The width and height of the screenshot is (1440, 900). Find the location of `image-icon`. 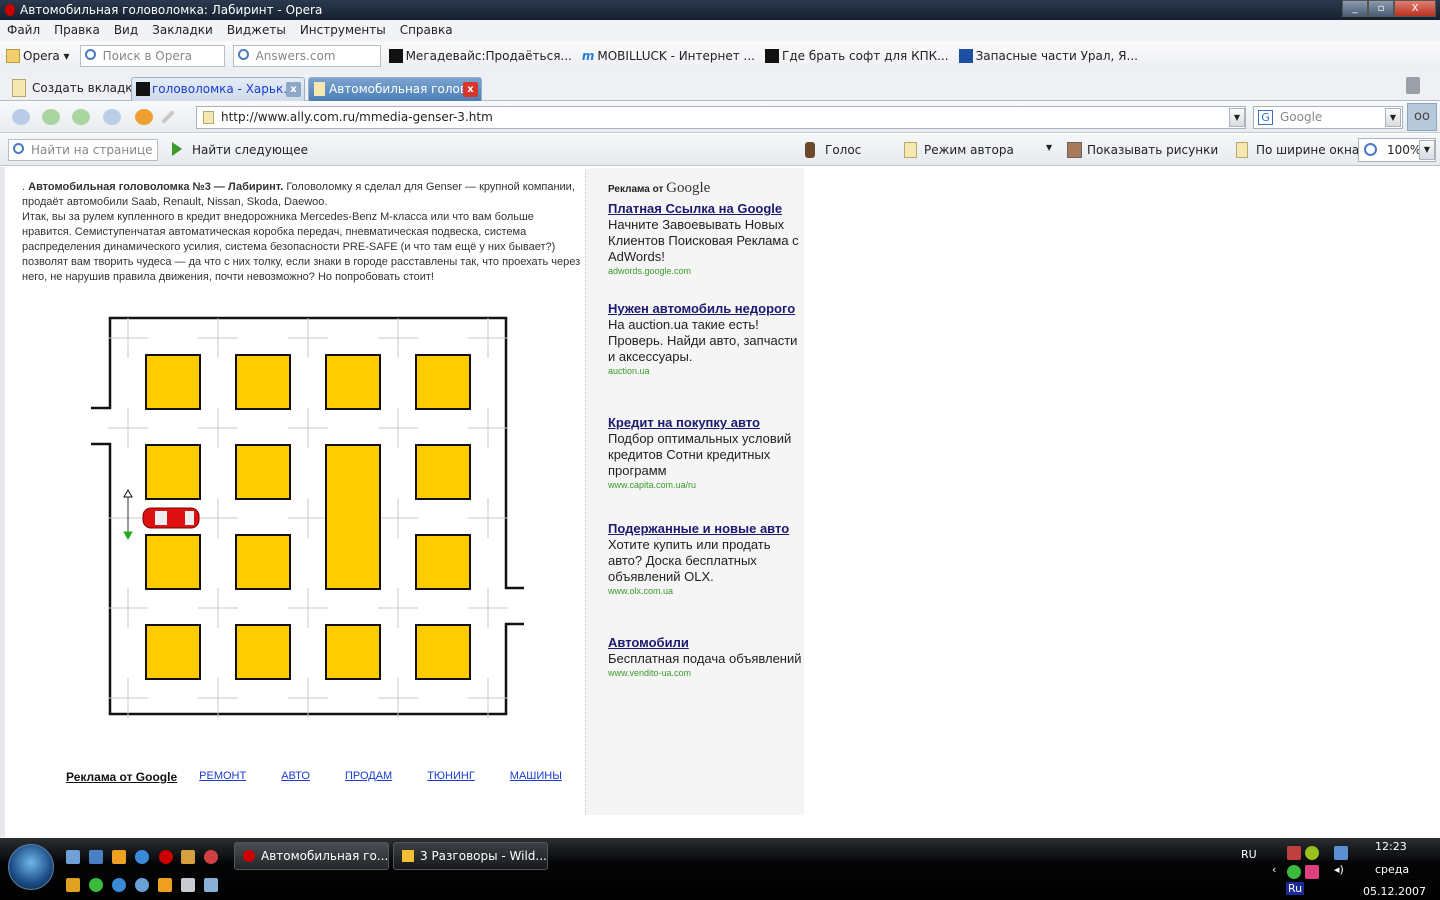

image-icon is located at coordinates (1074, 150).